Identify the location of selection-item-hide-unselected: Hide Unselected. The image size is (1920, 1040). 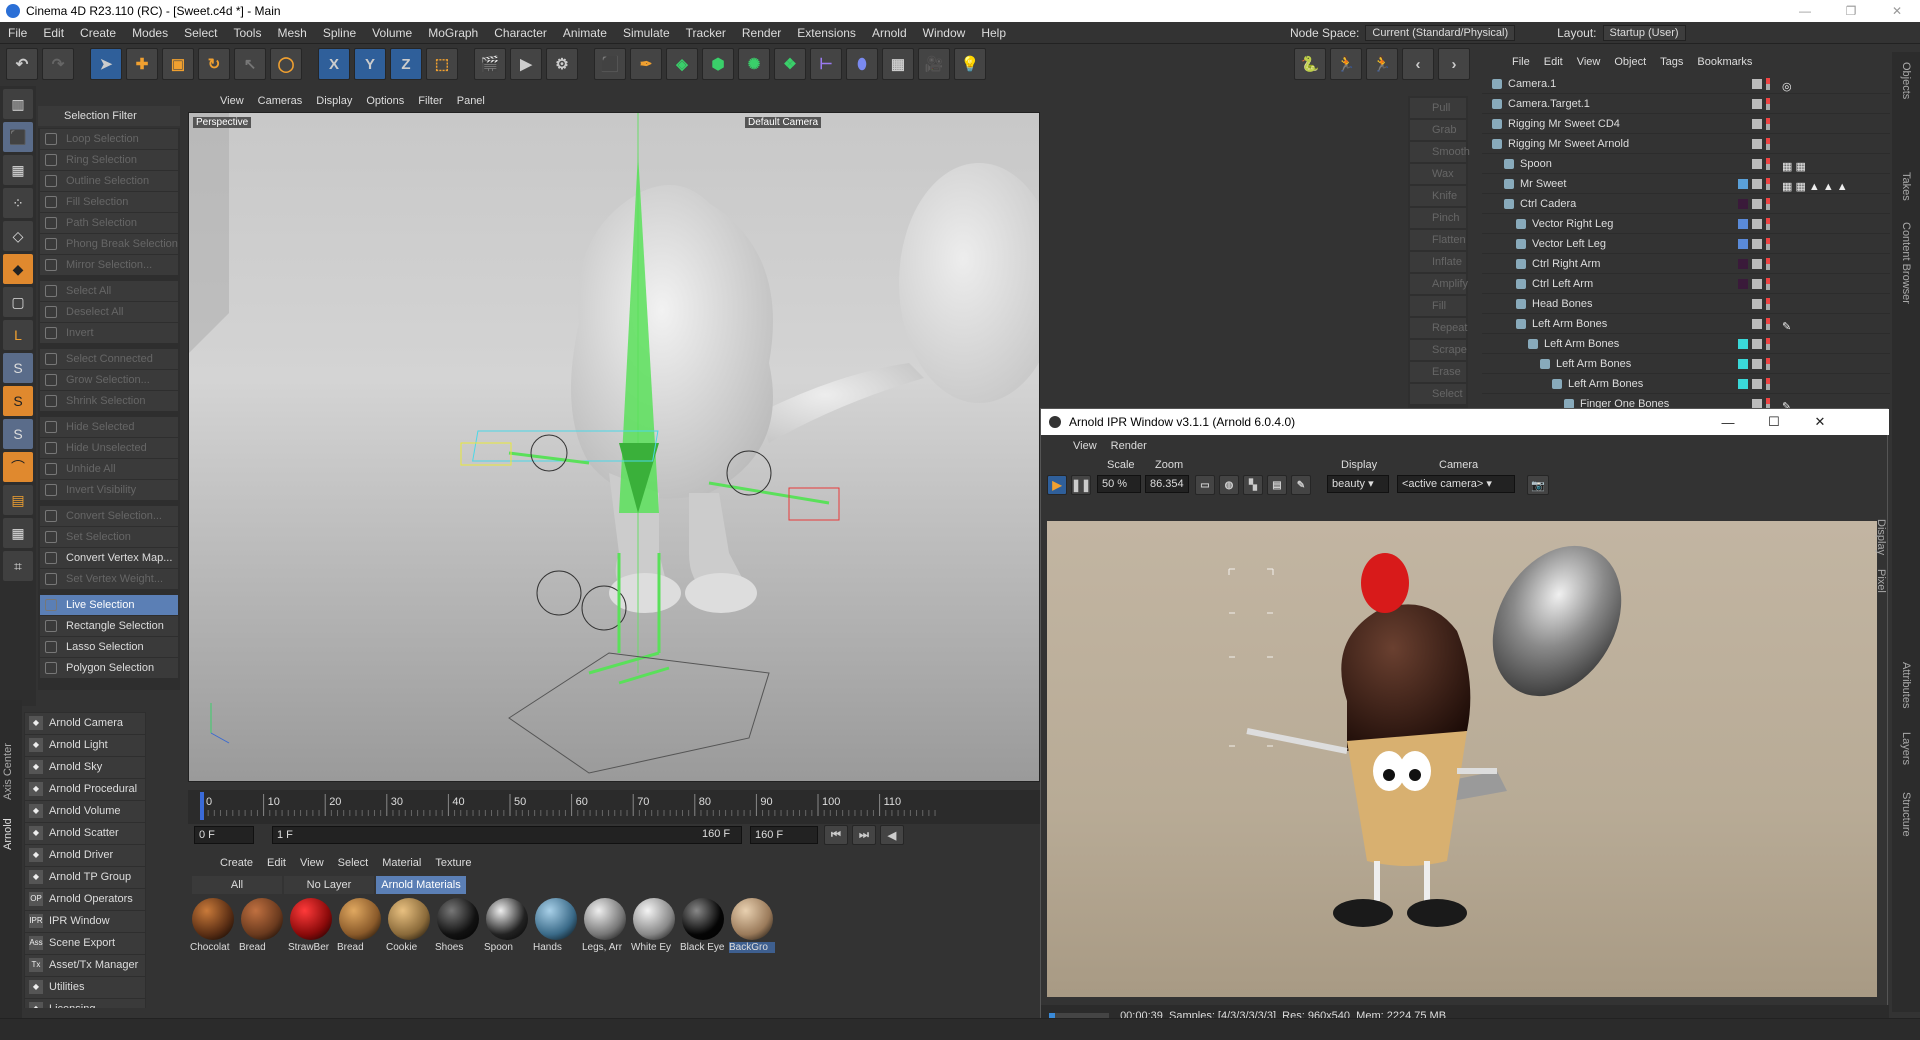
(109, 448).